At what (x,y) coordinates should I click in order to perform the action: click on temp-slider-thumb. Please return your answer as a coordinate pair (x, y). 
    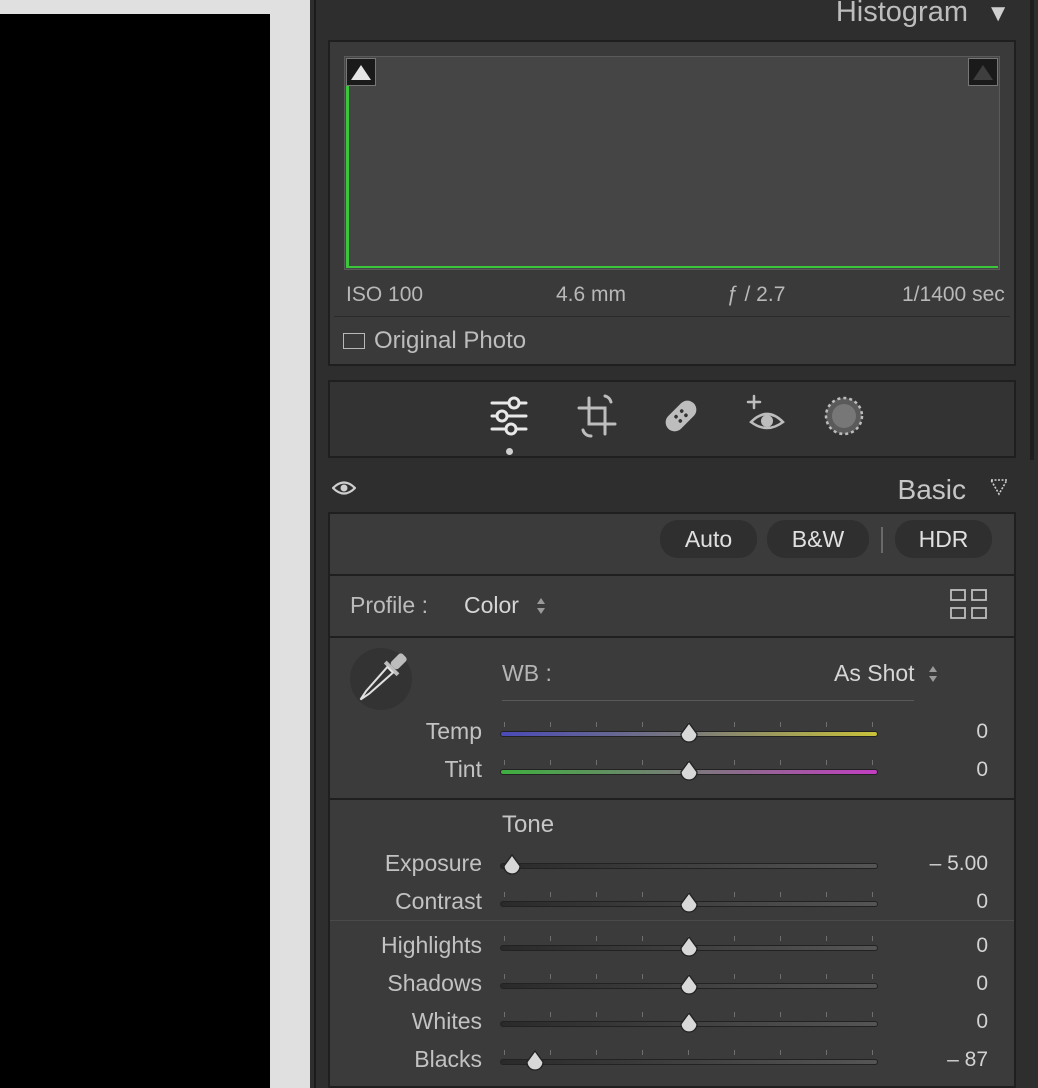
    Looking at the image, I should click on (689, 734).